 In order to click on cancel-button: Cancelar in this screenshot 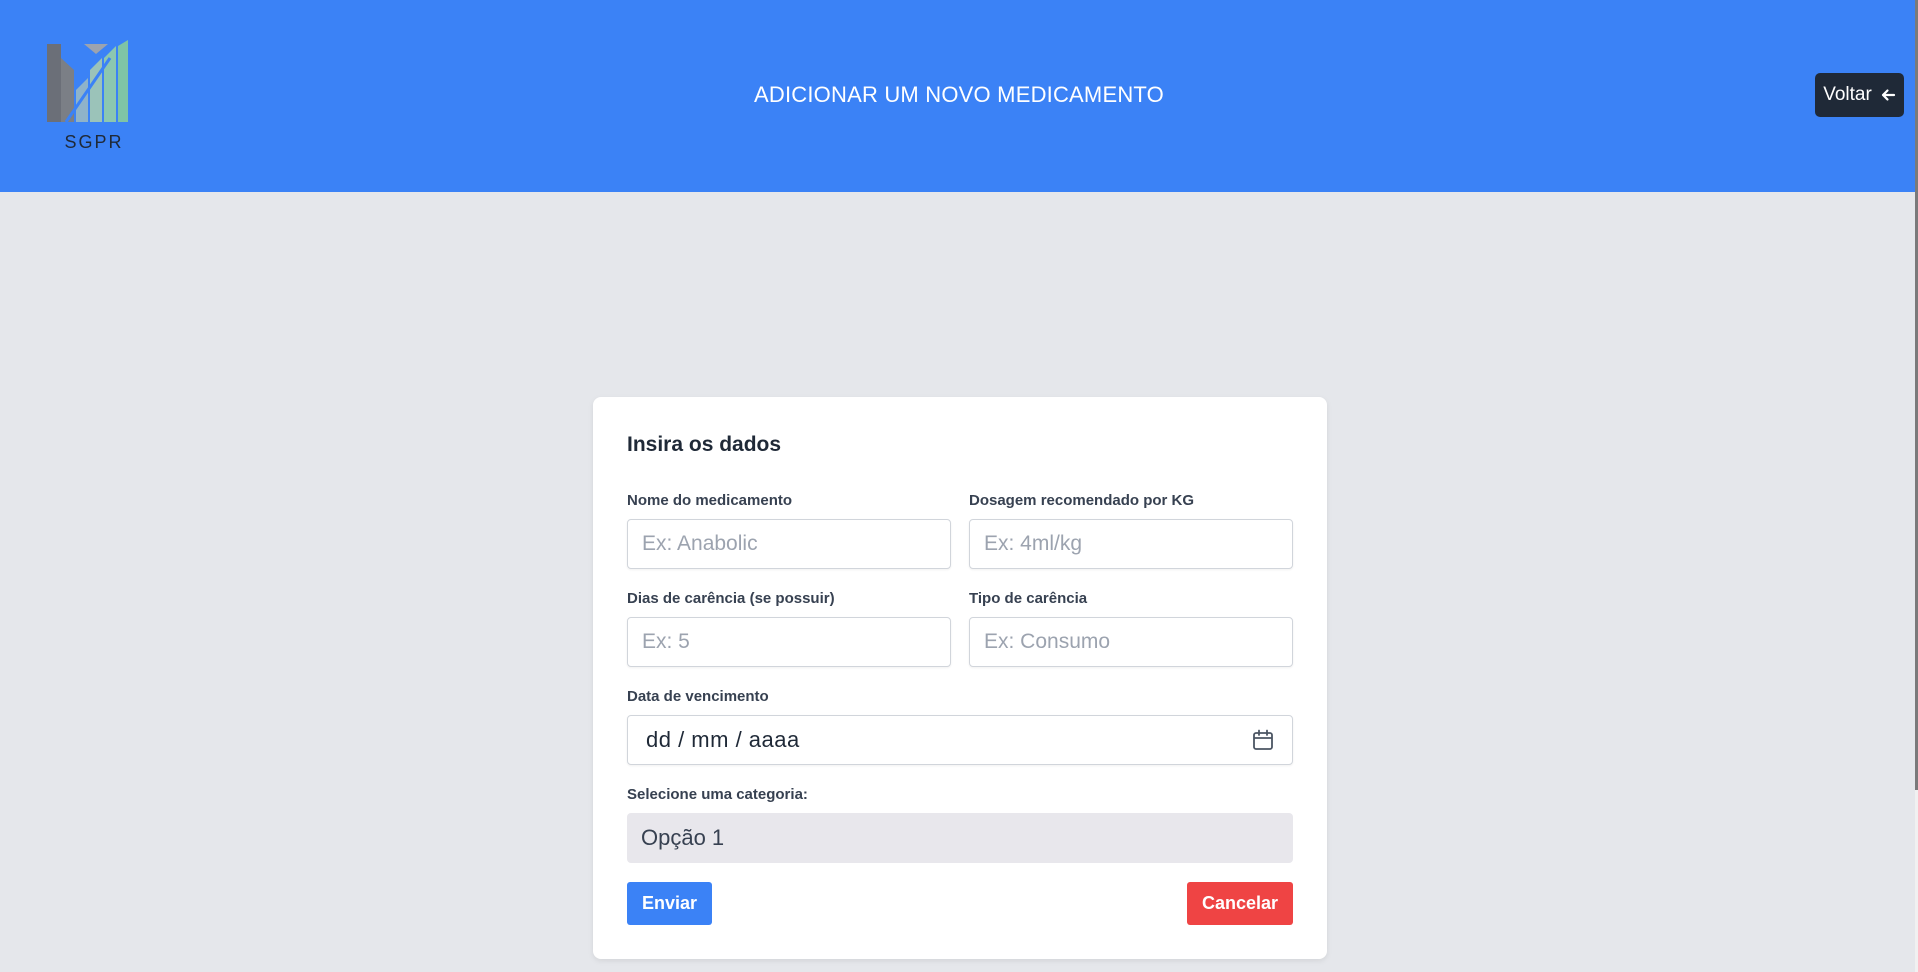, I will do `click(1240, 903)`.